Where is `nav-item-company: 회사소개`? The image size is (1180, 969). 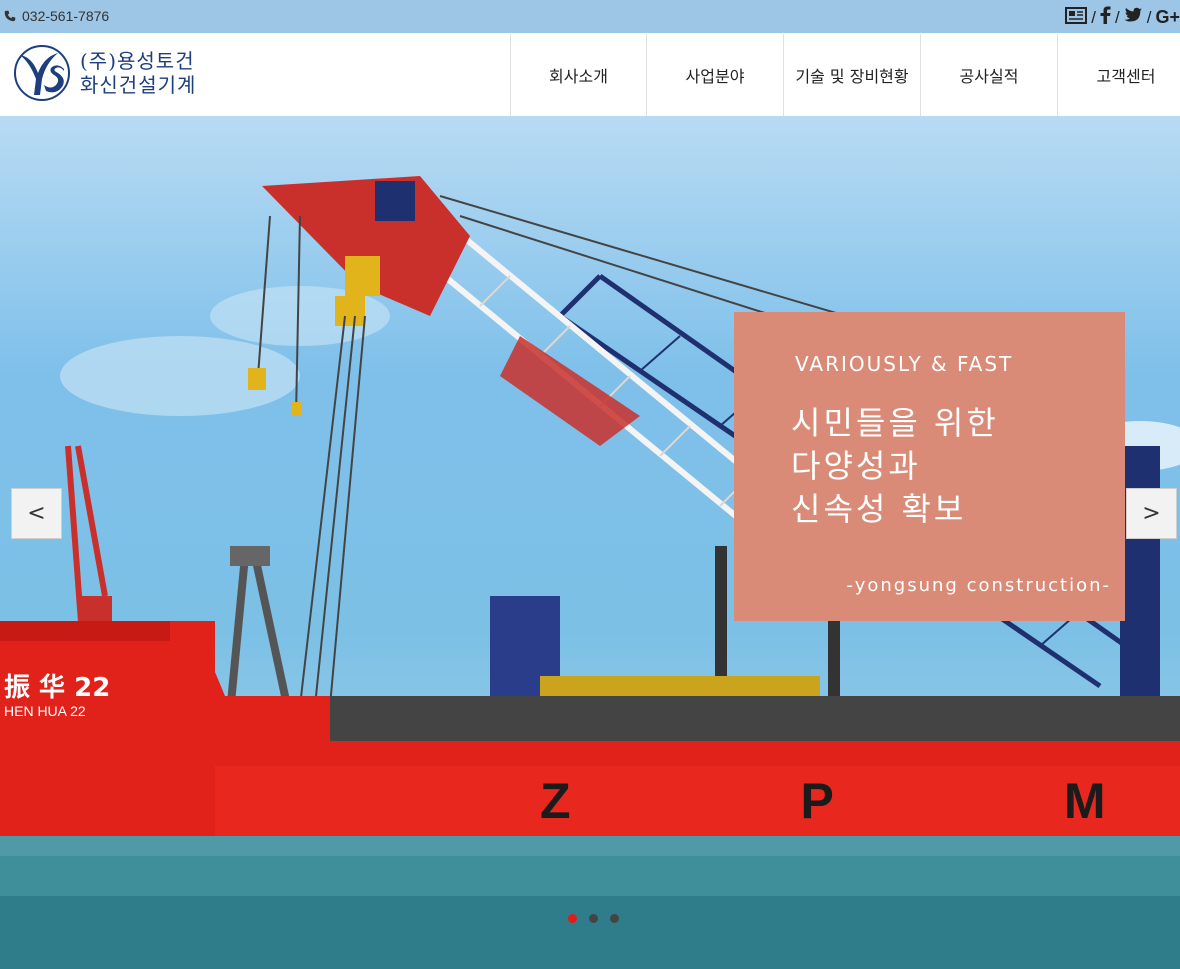
nav-item-company: 회사소개 is located at coordinates (578, 75).